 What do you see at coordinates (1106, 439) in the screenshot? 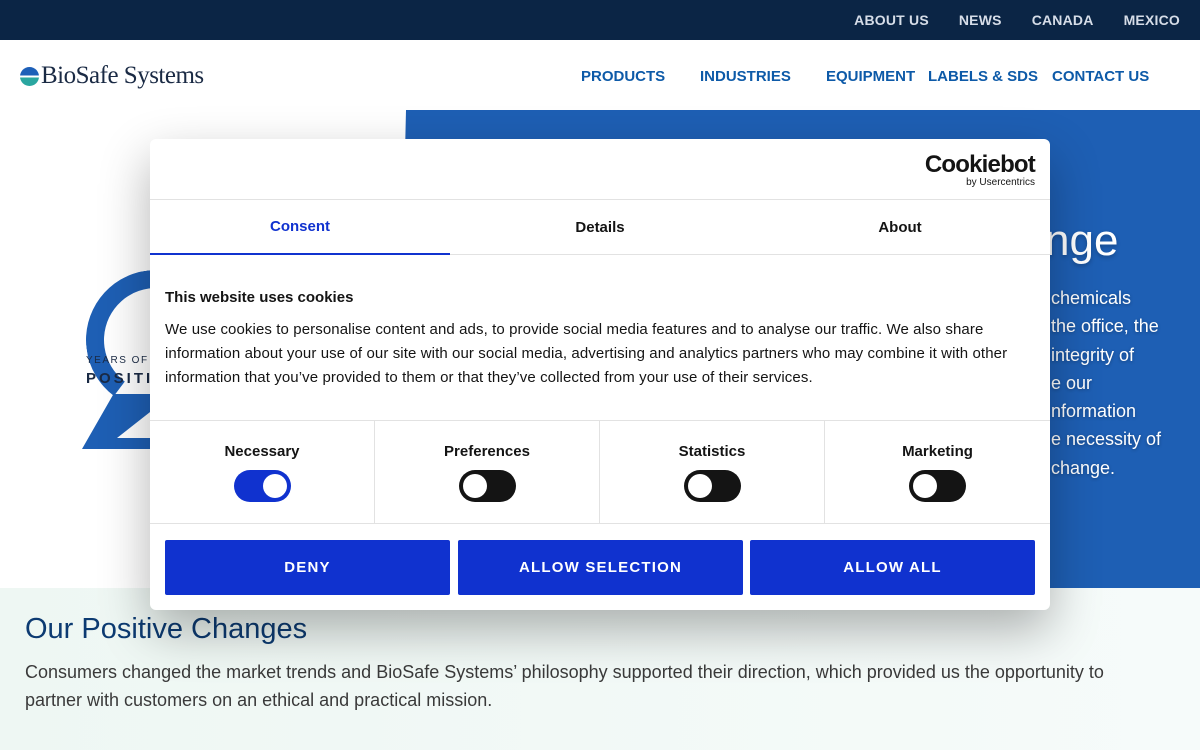
I see `hero-paragraph-line: e necessity of` at bounding box center [1106, 439].